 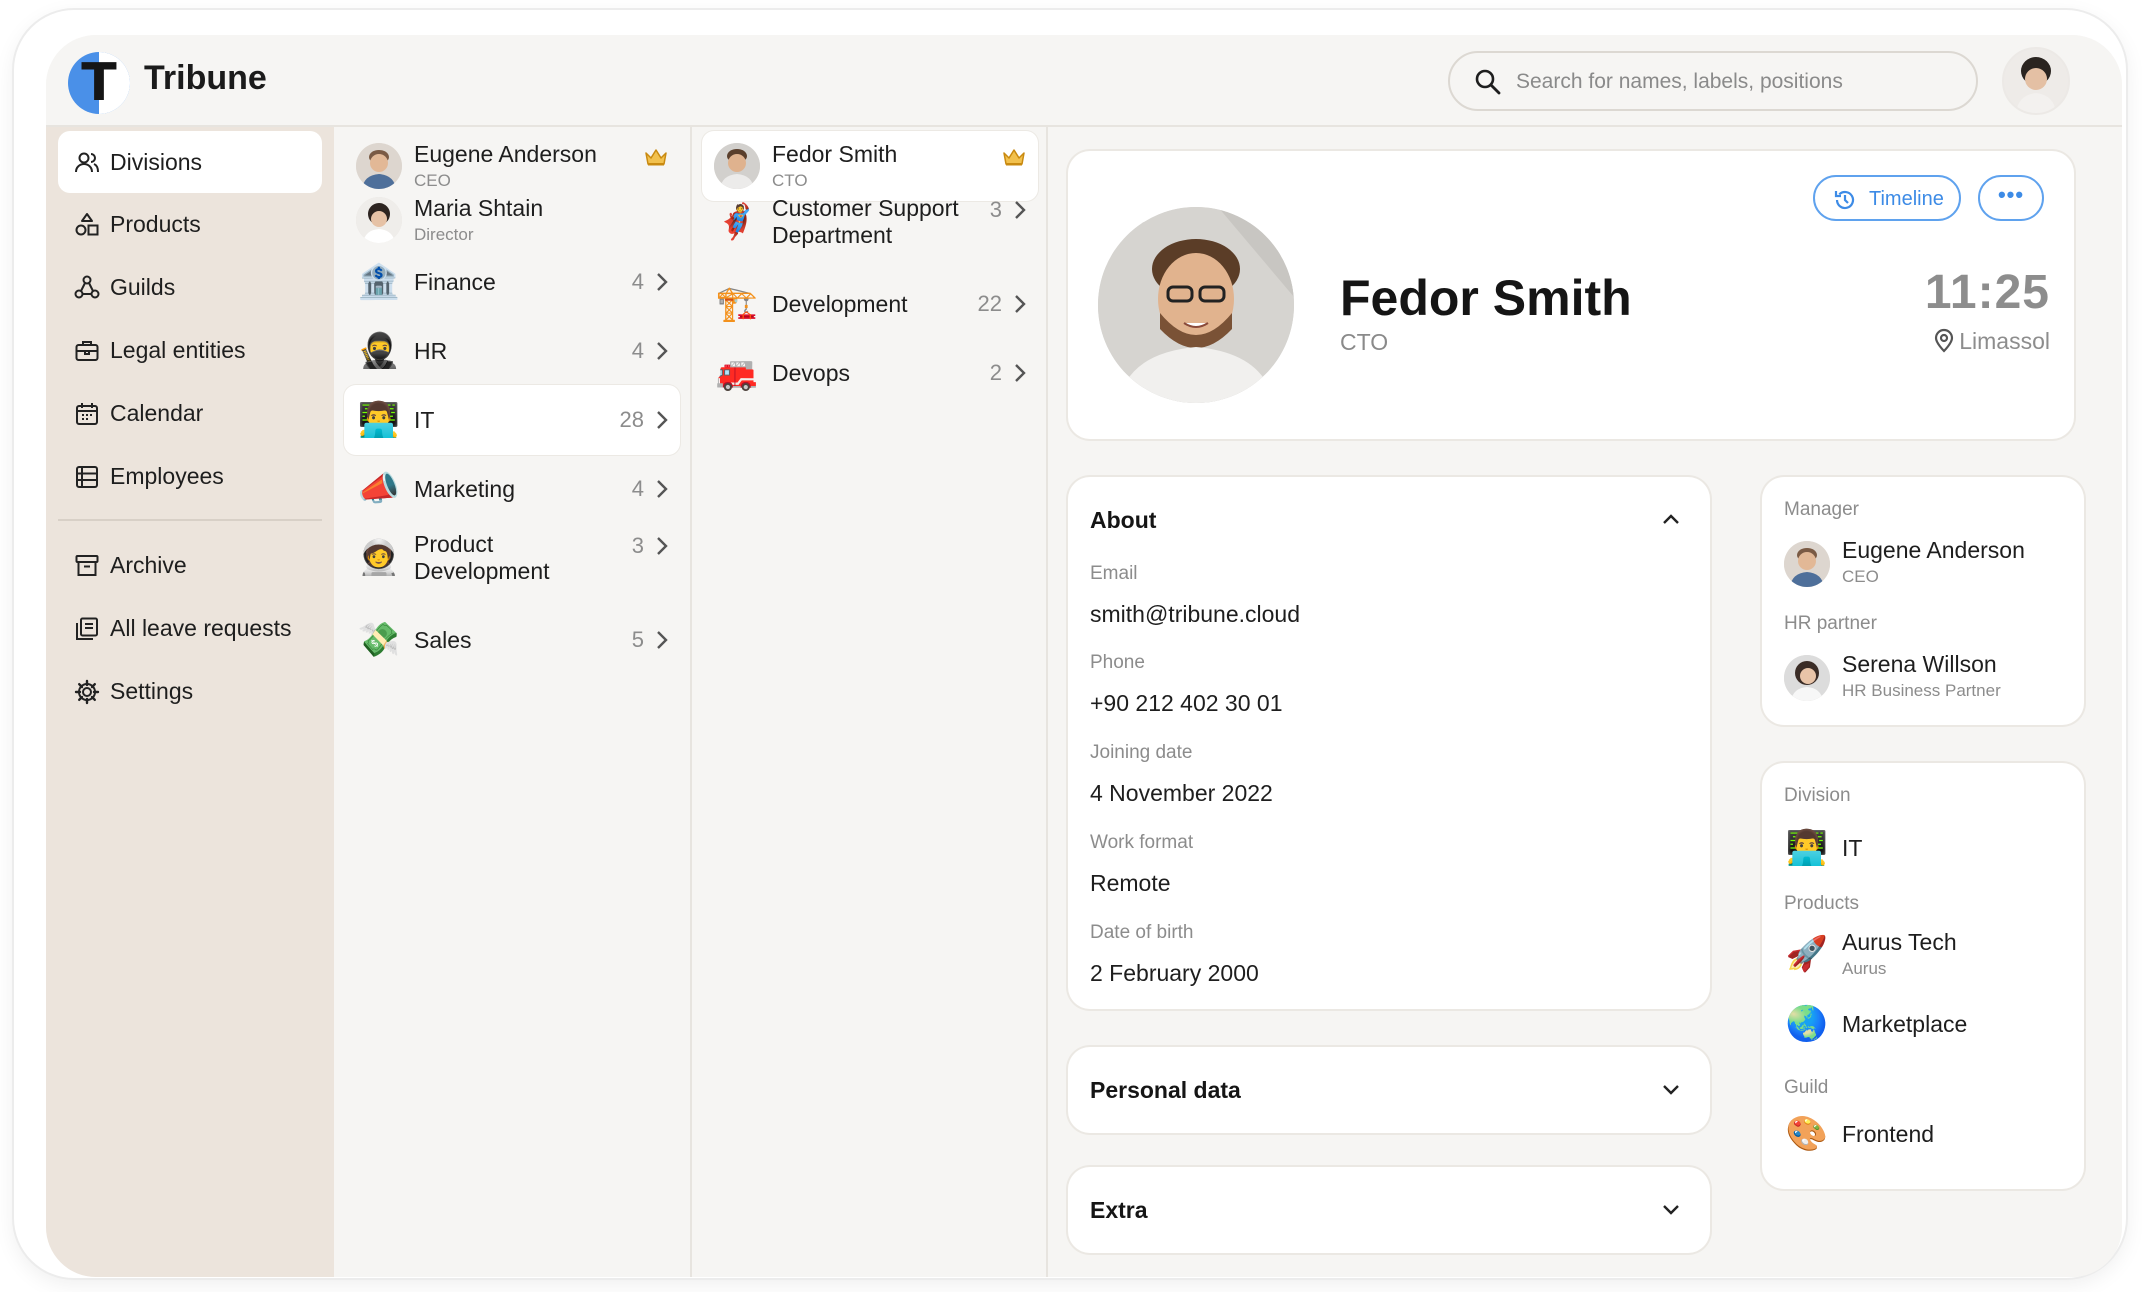 I want to click on people-icon, so click(x=87, y=162).